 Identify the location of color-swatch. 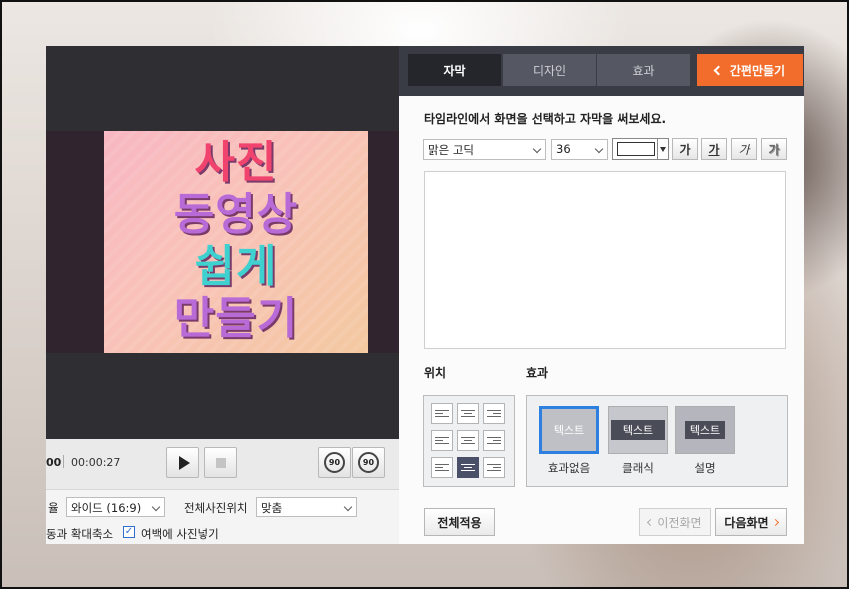
(636, 149).